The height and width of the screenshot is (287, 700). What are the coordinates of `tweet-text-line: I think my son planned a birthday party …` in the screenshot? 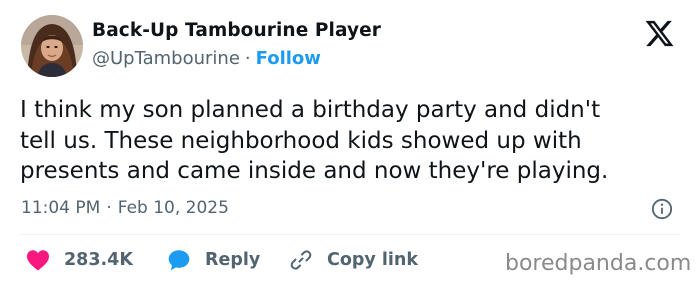 It's located at (310, 110).